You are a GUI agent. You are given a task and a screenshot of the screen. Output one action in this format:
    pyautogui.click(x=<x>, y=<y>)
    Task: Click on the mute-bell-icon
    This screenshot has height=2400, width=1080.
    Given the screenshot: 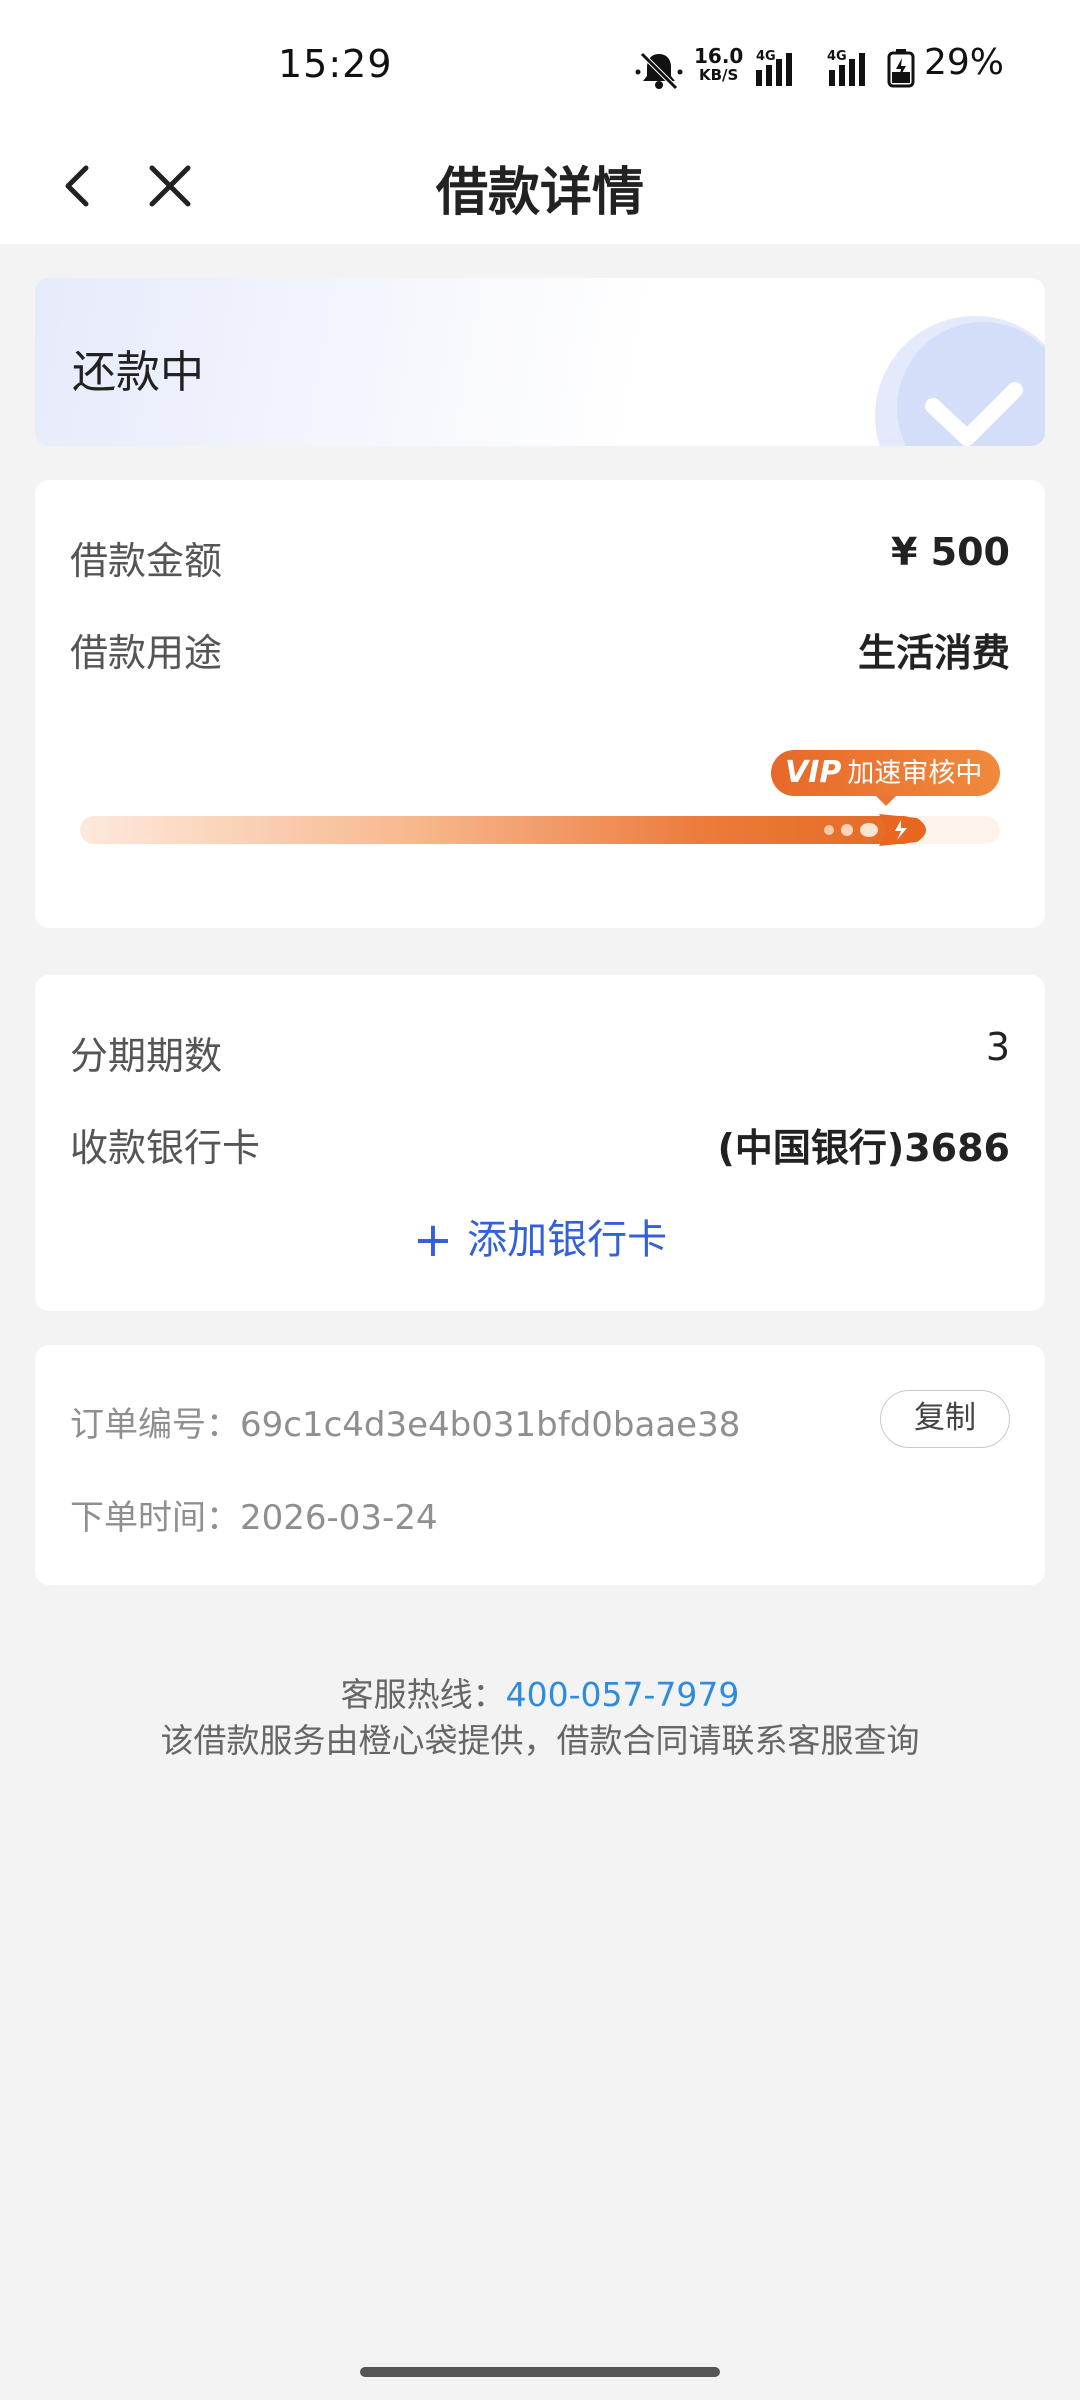 What is the action you would take?
    pyautogui.click(x=659, y=71)
    